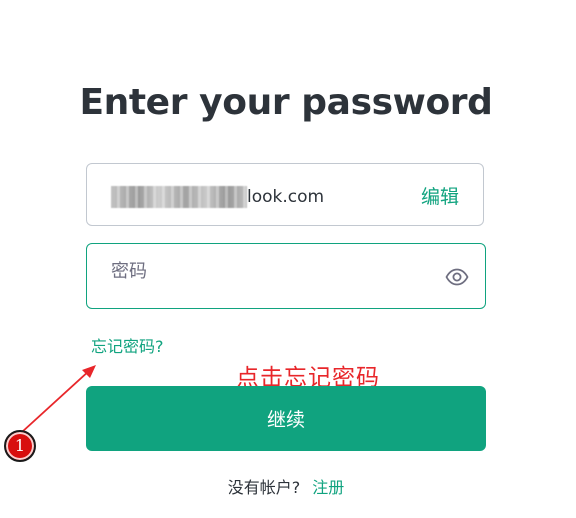  I want to click on password-input, so click(271, 271).